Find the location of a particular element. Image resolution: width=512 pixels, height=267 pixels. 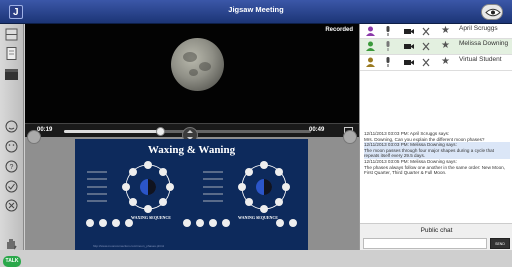

question-icon: ? is located at coordinates (11, 166).